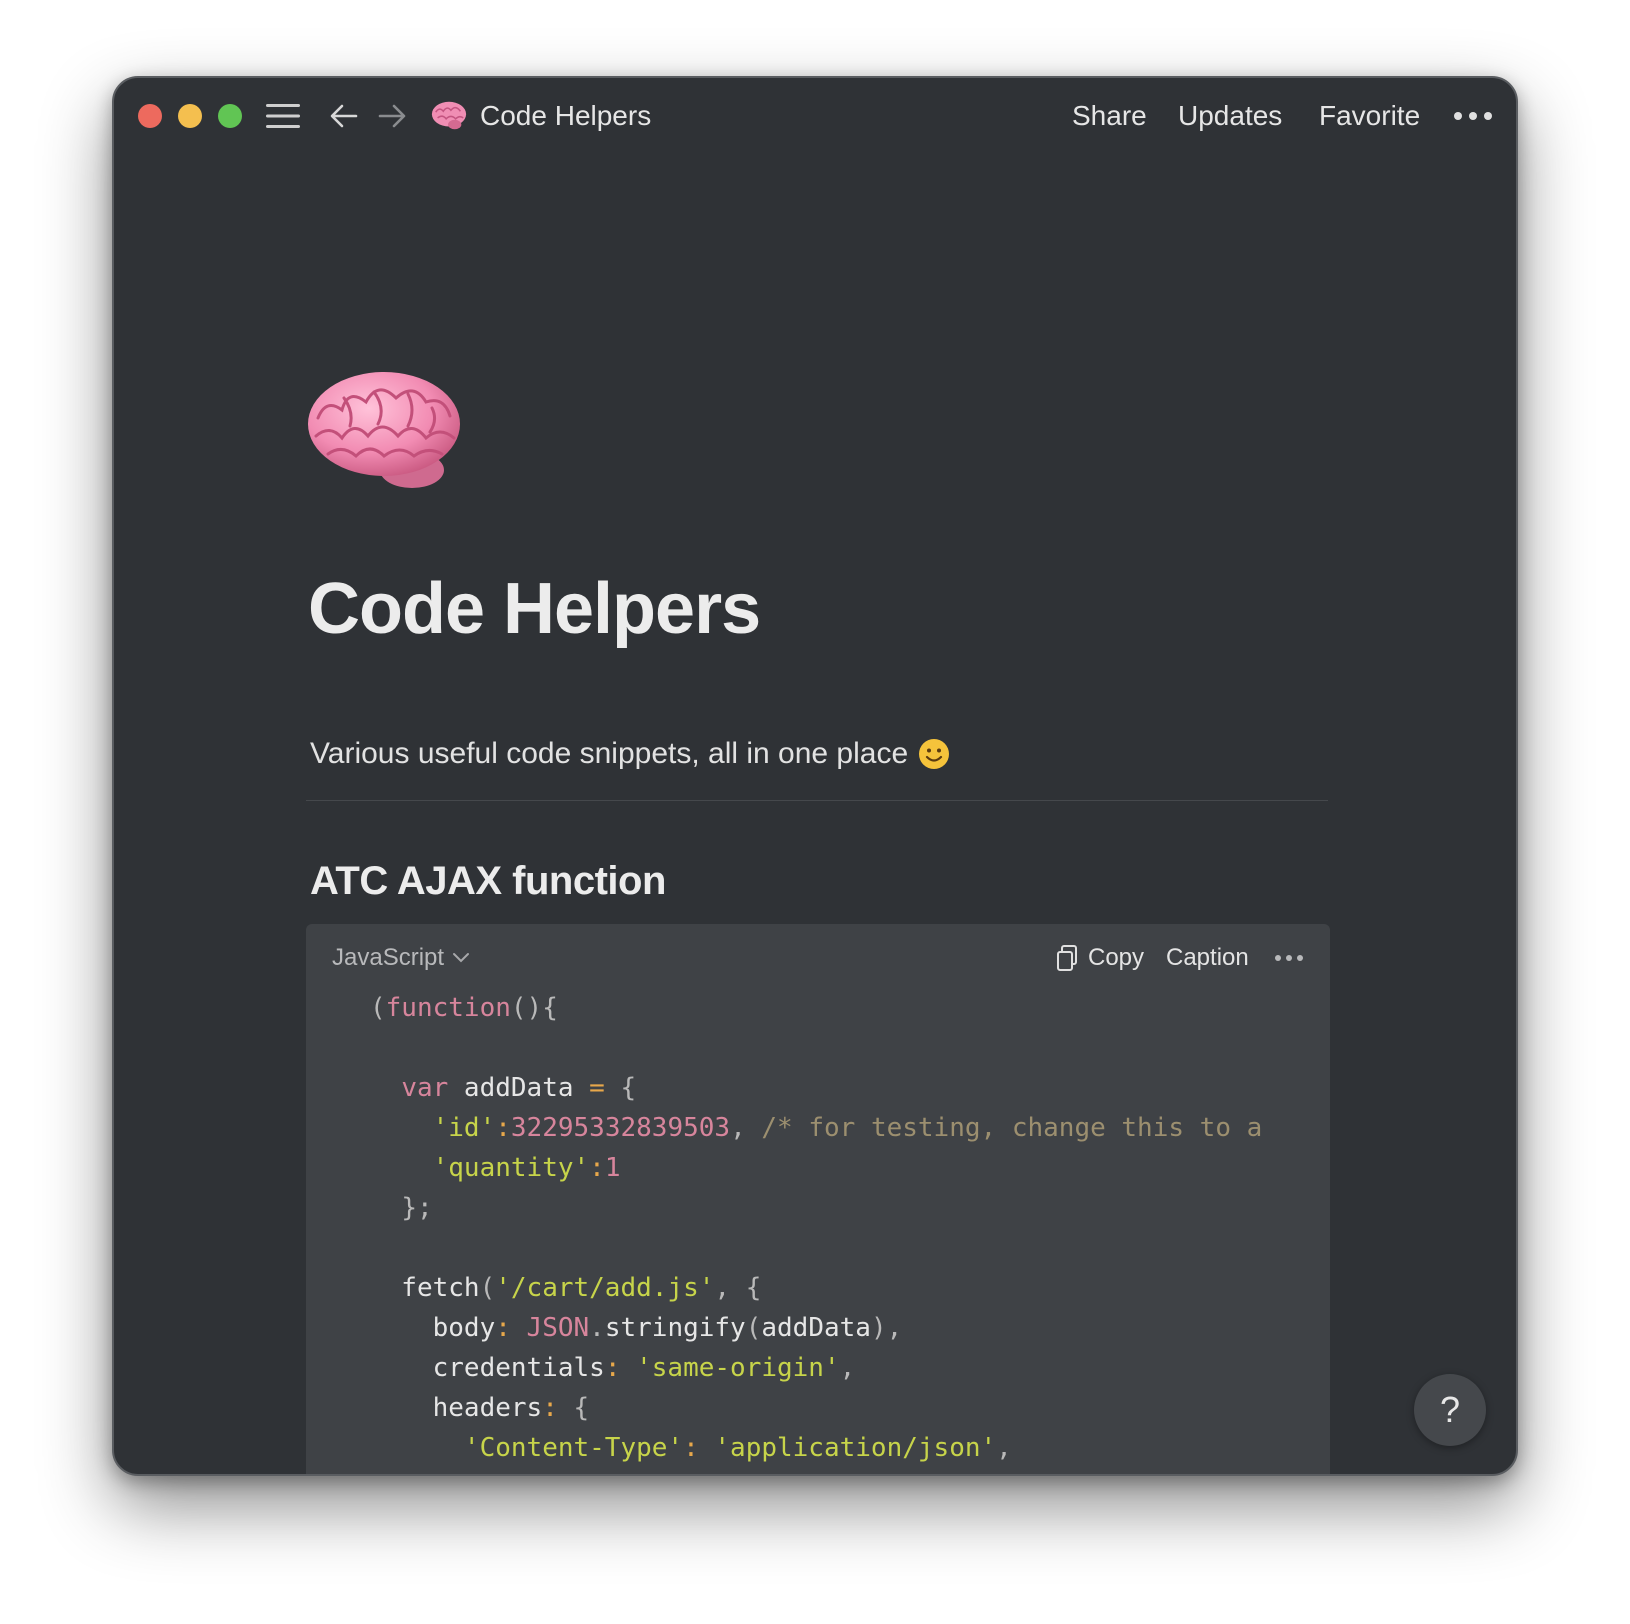 The image size is (1630, 1624). What do you see at coordinates (1207, 958) in the screenshot?
I see `caption-button: Caption` at bounding box center [1207, 958].